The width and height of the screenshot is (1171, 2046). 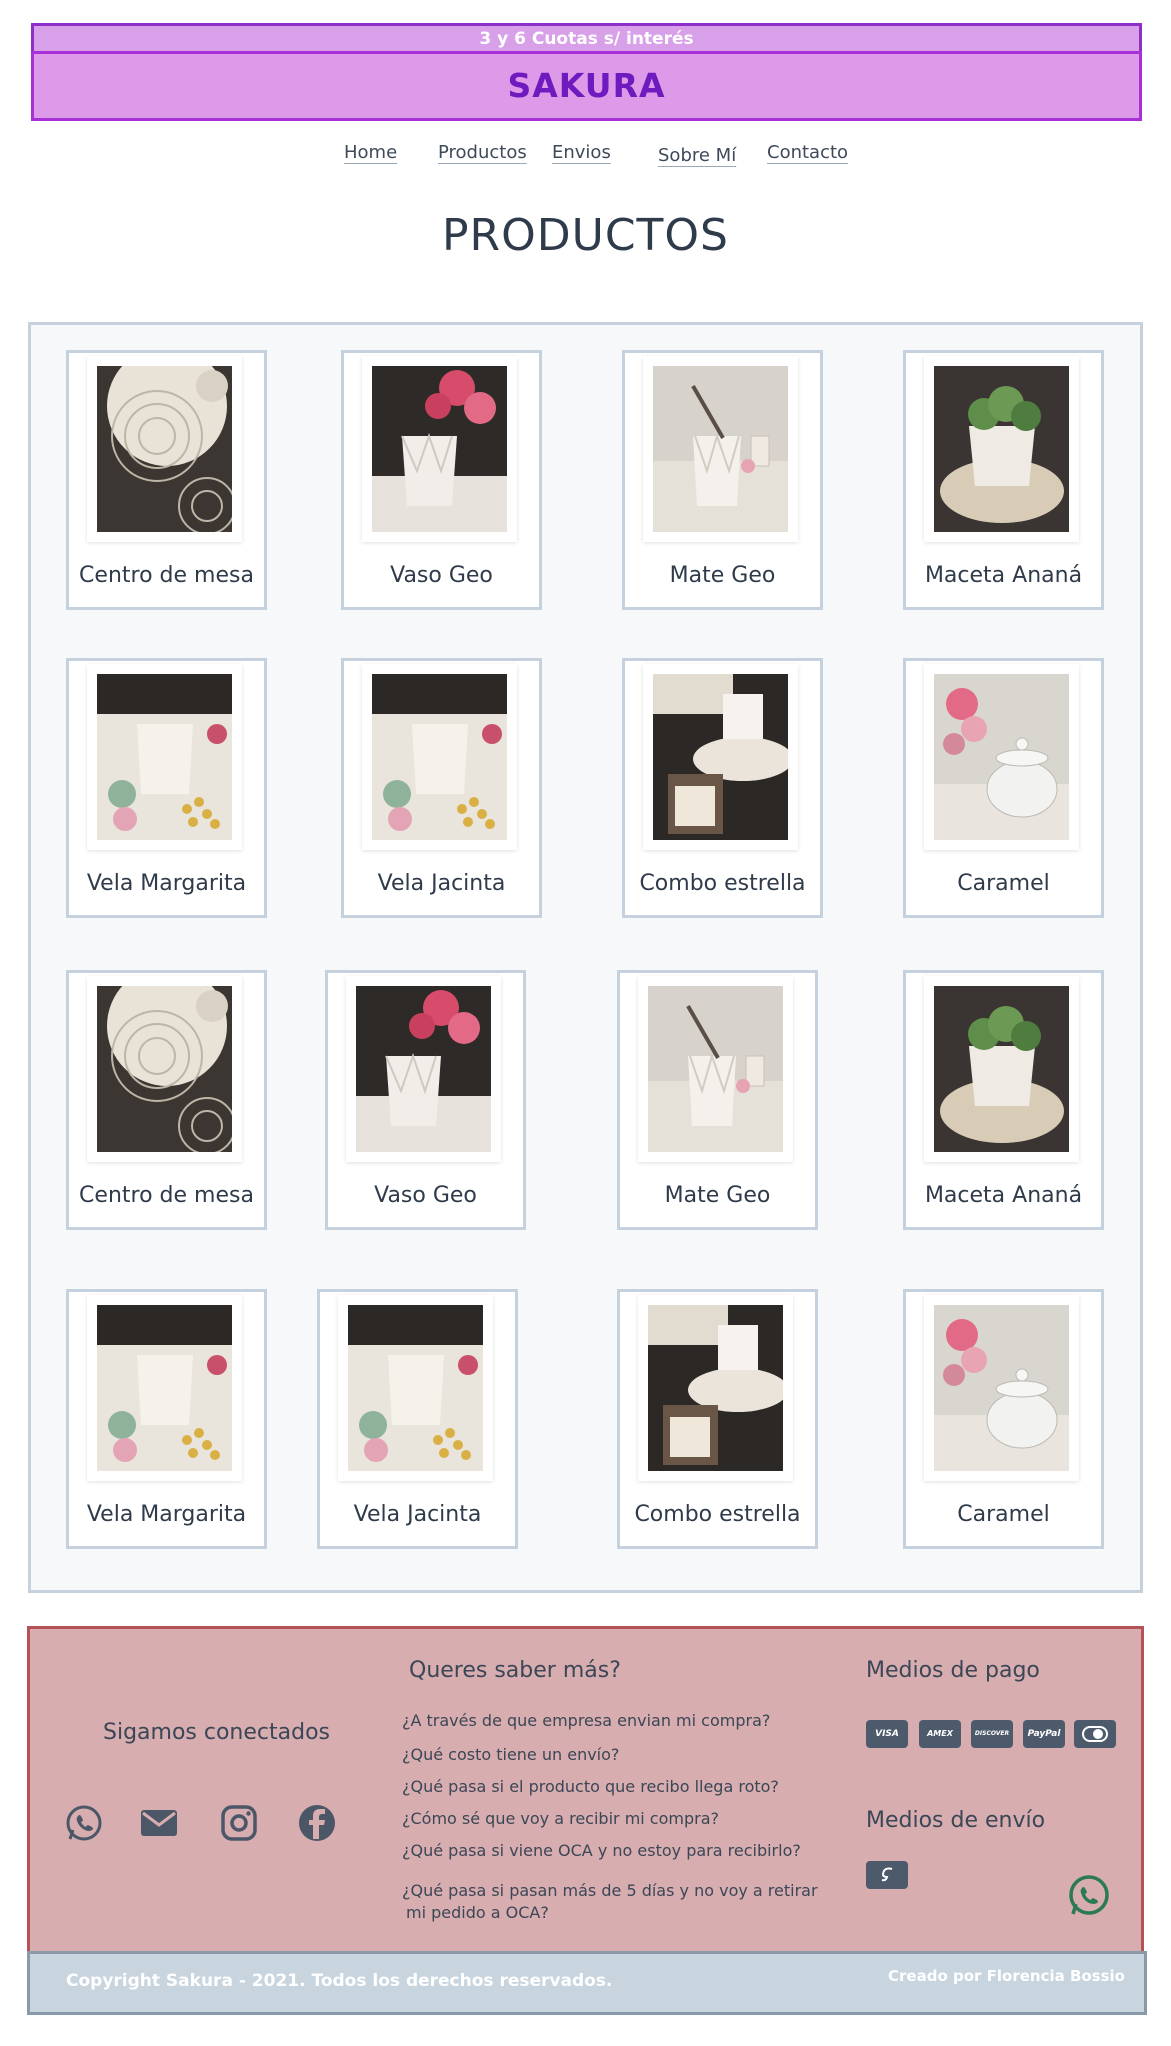 What do you see at coordinates (560, 1818) in the screenshot?
I see `faq-link: ¿Cómo sé que voy a recibir mi compra?` at bounding box center [560, 1818].